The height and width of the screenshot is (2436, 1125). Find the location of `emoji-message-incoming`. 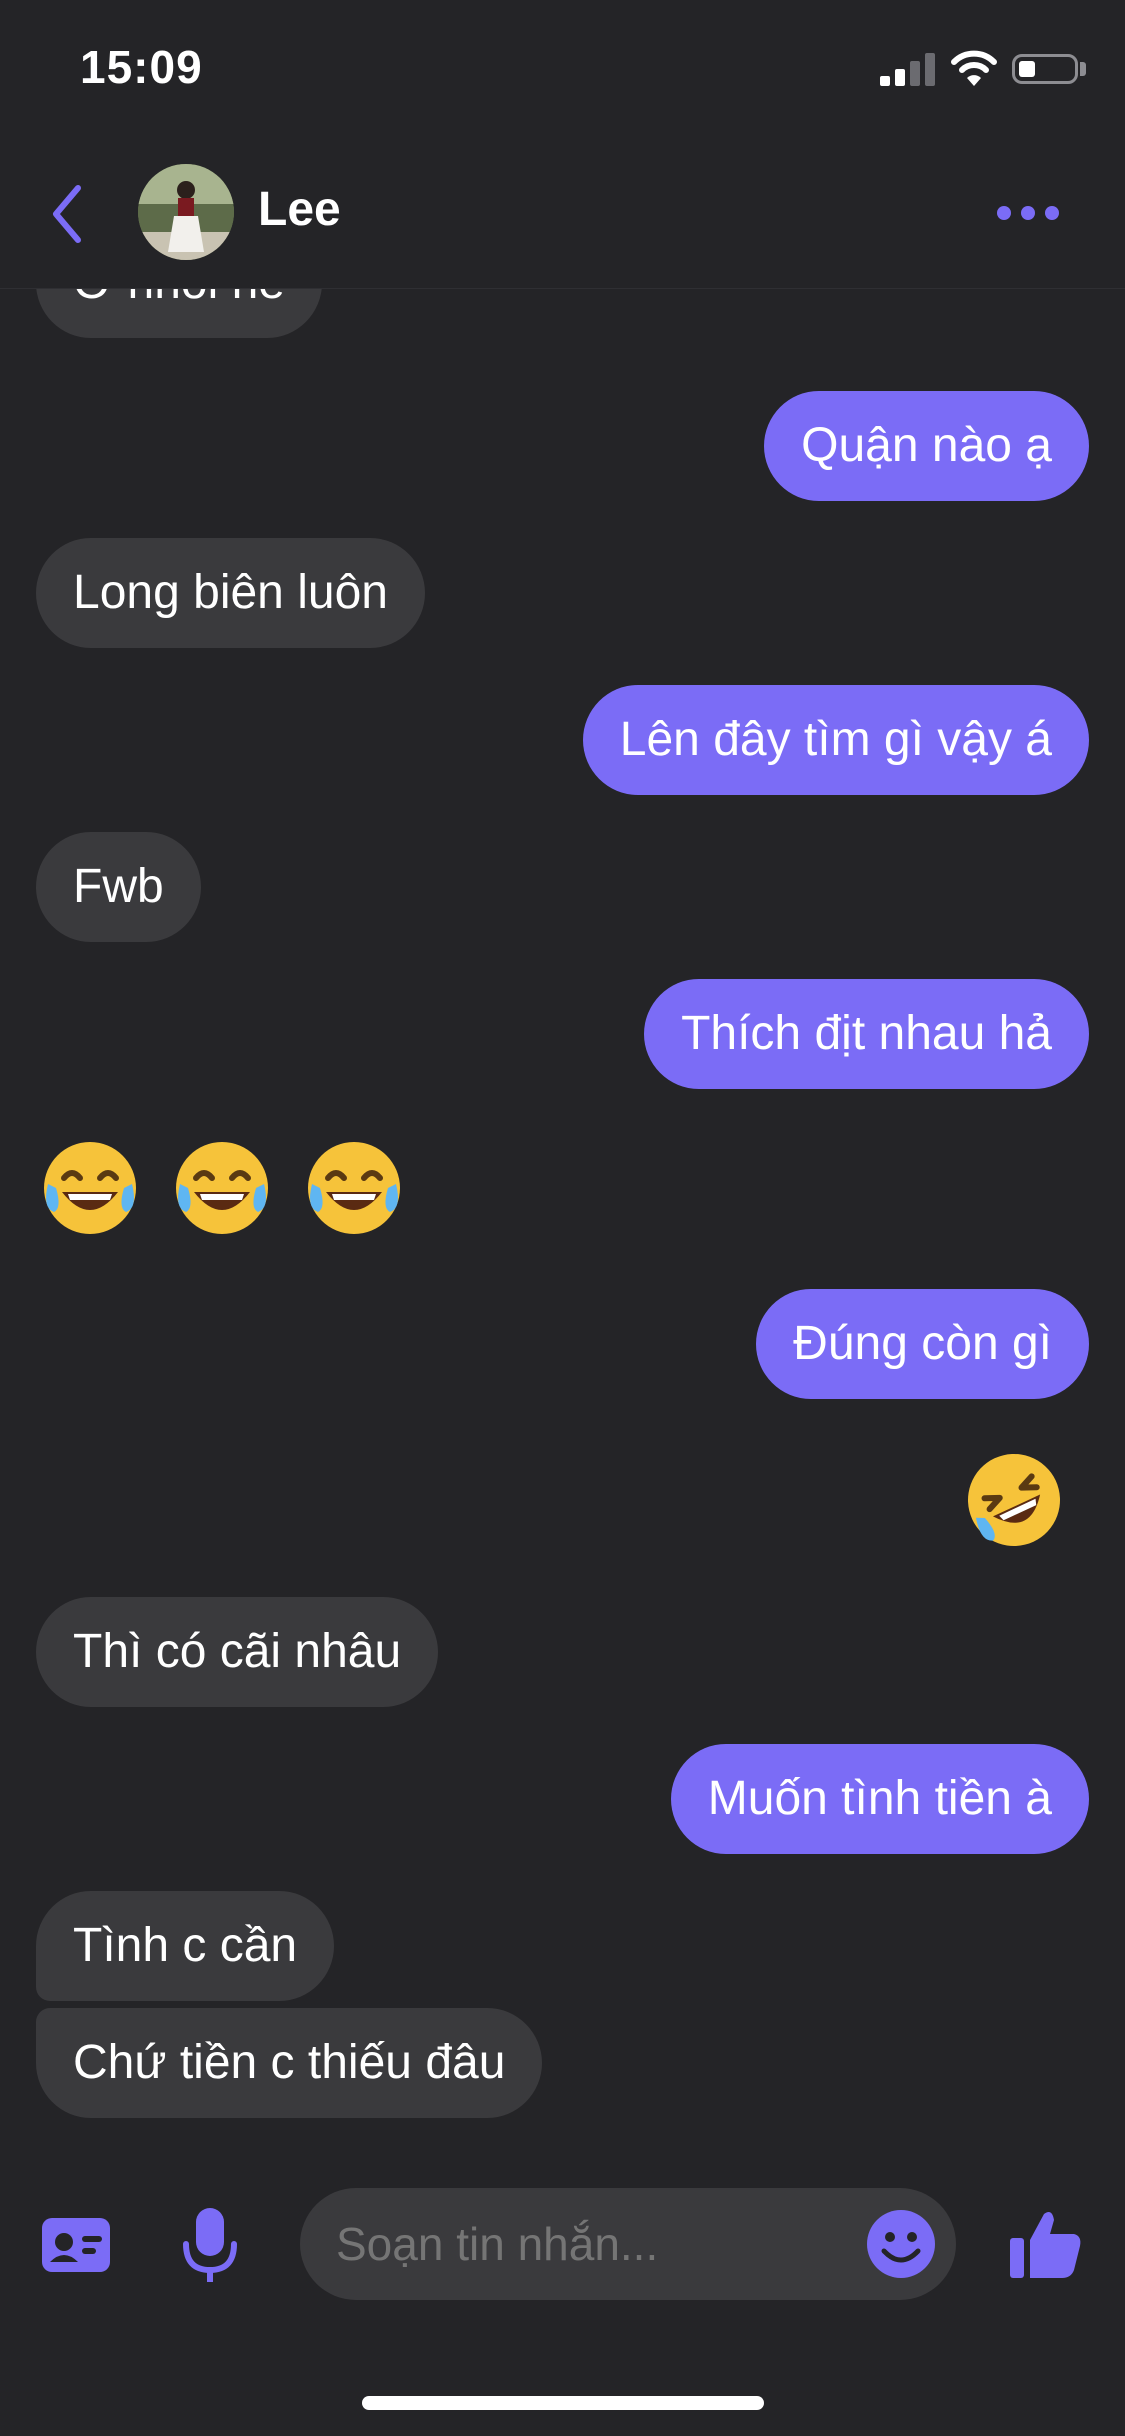

emoji-message-incoming is located at coordinates (230, 1188).